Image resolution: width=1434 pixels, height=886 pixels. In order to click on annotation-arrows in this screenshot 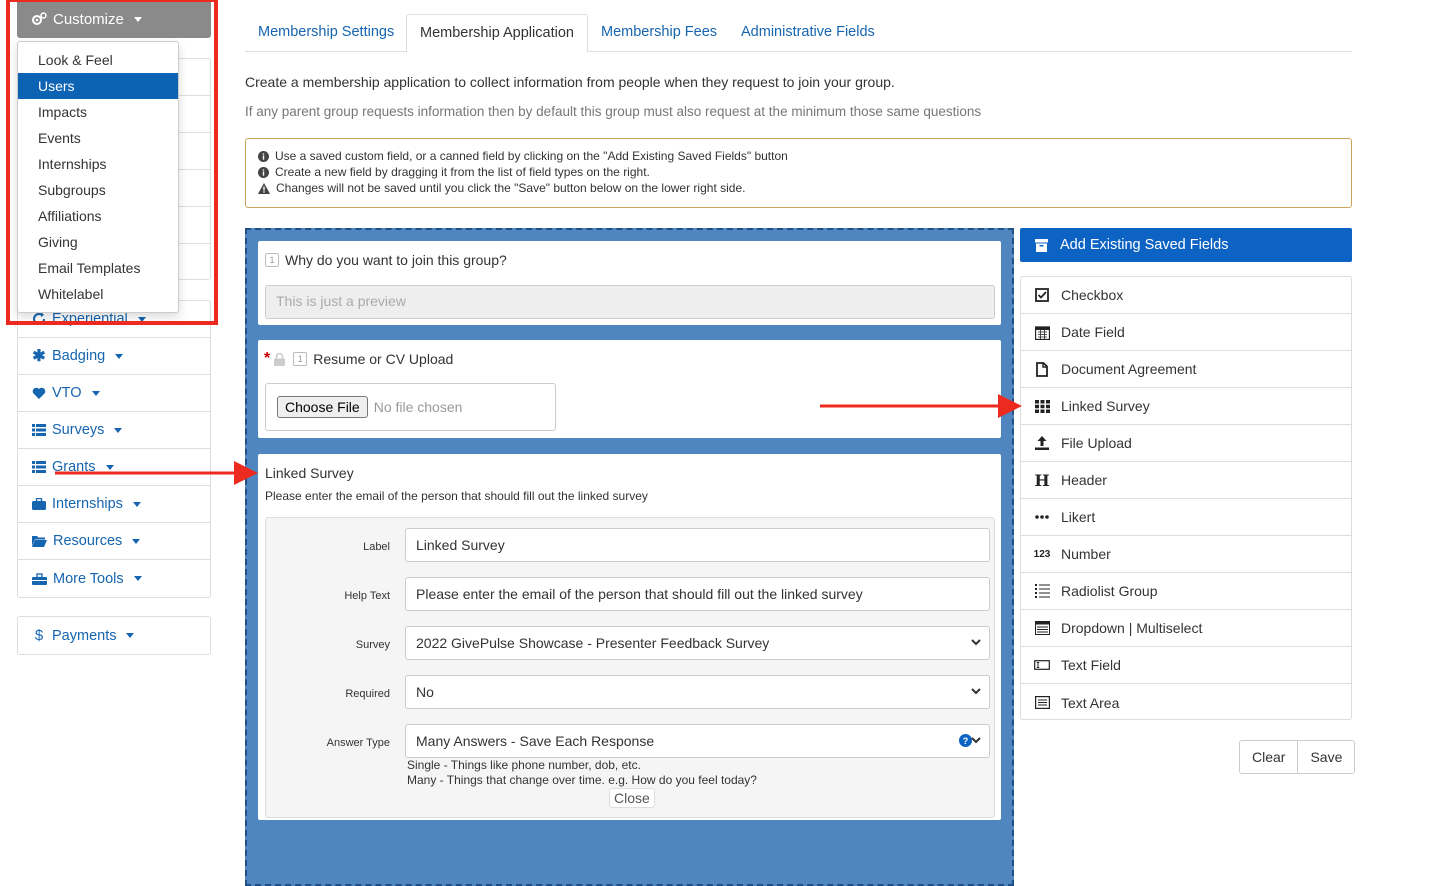, I will do `click(538, 439)`.